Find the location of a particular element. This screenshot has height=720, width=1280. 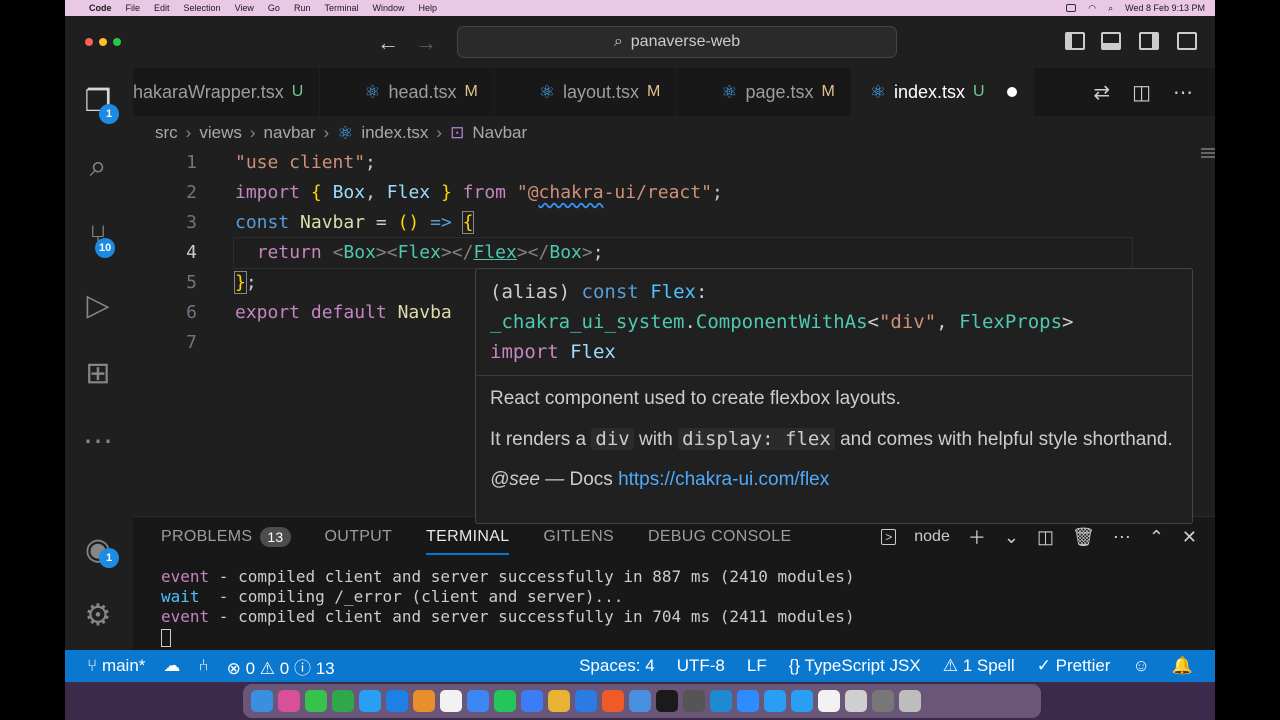

zoom-icon is located at coordinates (748, 701).